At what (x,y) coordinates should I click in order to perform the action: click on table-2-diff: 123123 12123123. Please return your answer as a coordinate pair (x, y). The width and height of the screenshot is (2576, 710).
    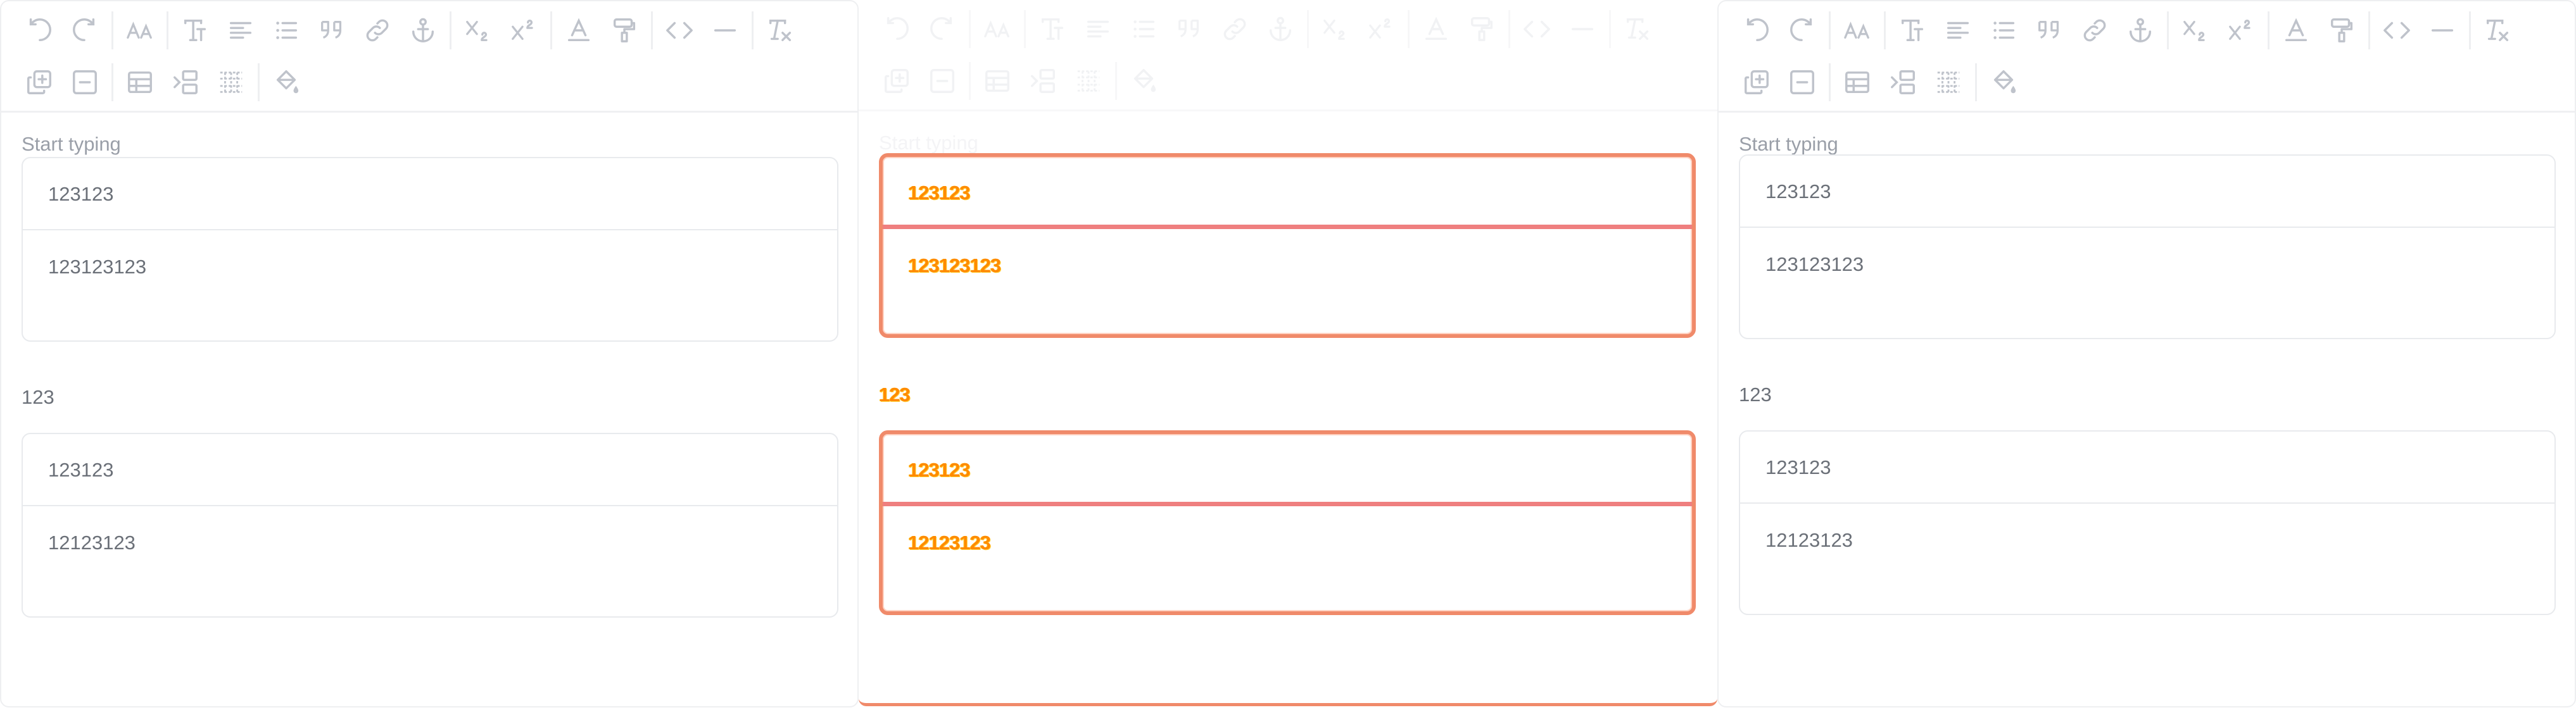
    Looking at the image, I should click on (1287, 522).